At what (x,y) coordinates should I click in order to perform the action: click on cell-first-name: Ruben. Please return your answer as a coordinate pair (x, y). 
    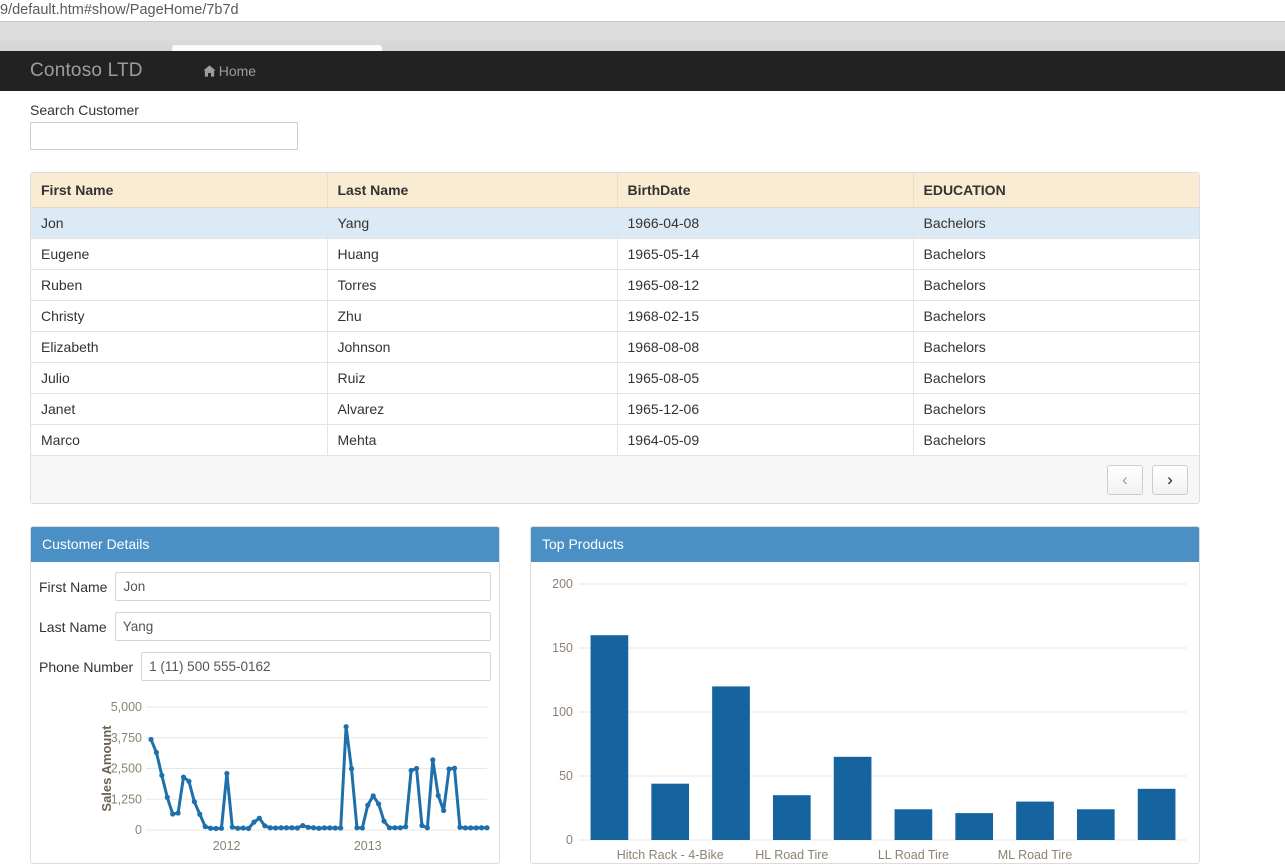
    Looking at the image, I should click on (179, 285).